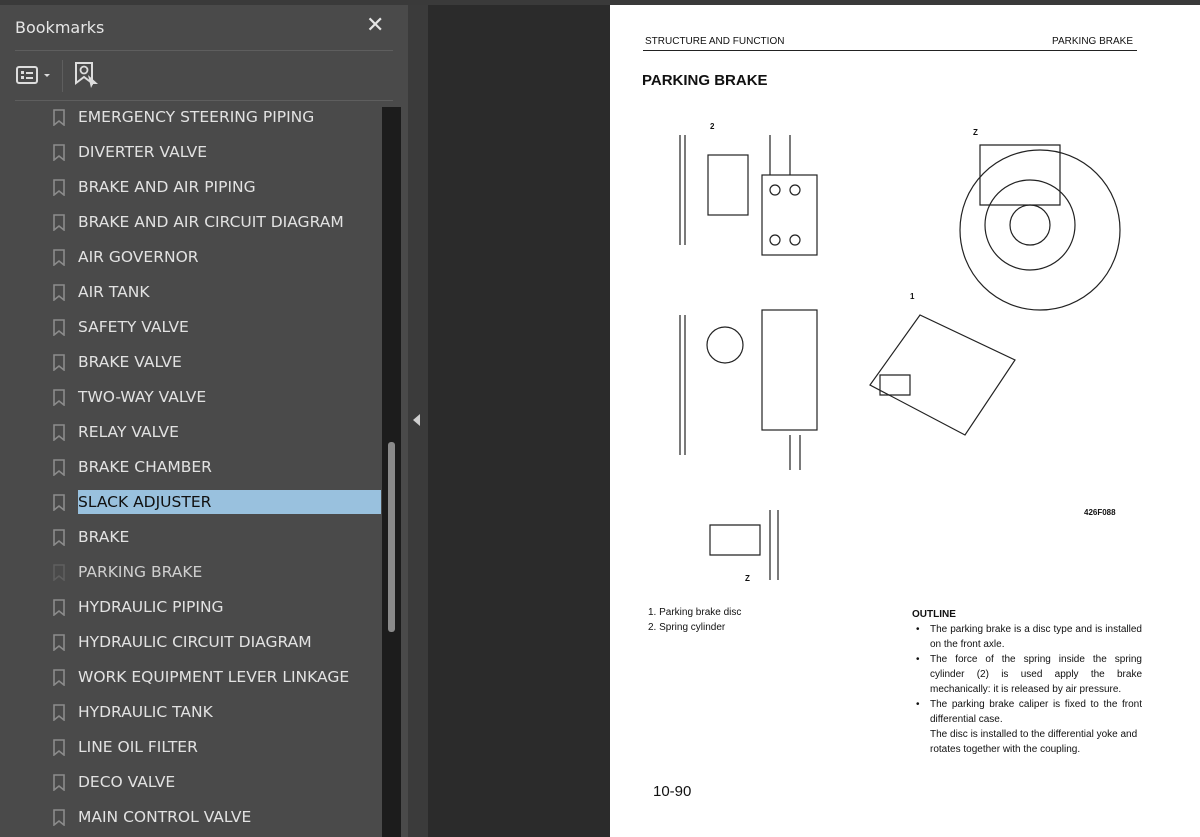 This screenshot has height=837, width=1200. Describe the element at coordinates (33, 75) in the screenshot. I see `list-options-icon` at that location.